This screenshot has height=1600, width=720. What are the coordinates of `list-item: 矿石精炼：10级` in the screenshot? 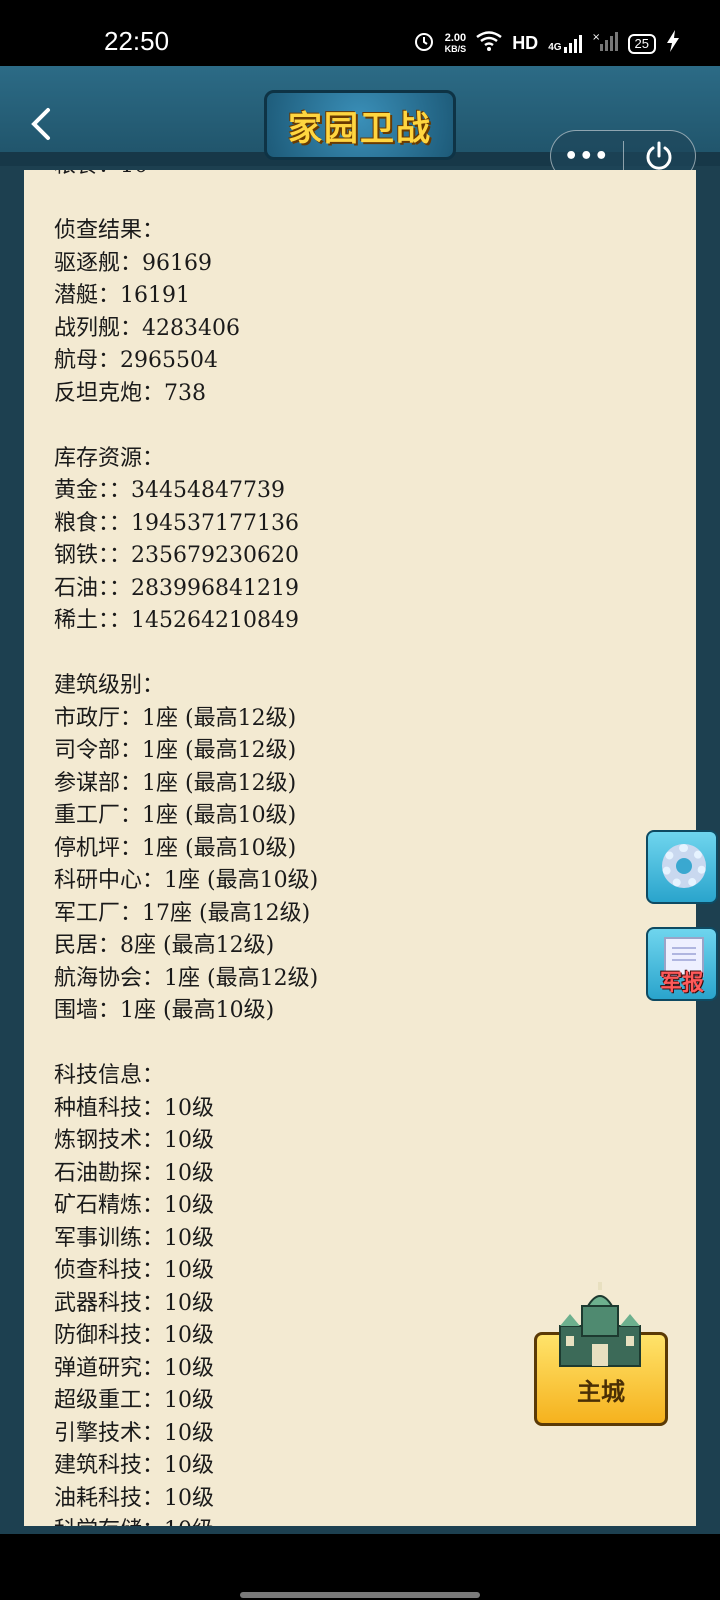 It's located at (134, 1205).